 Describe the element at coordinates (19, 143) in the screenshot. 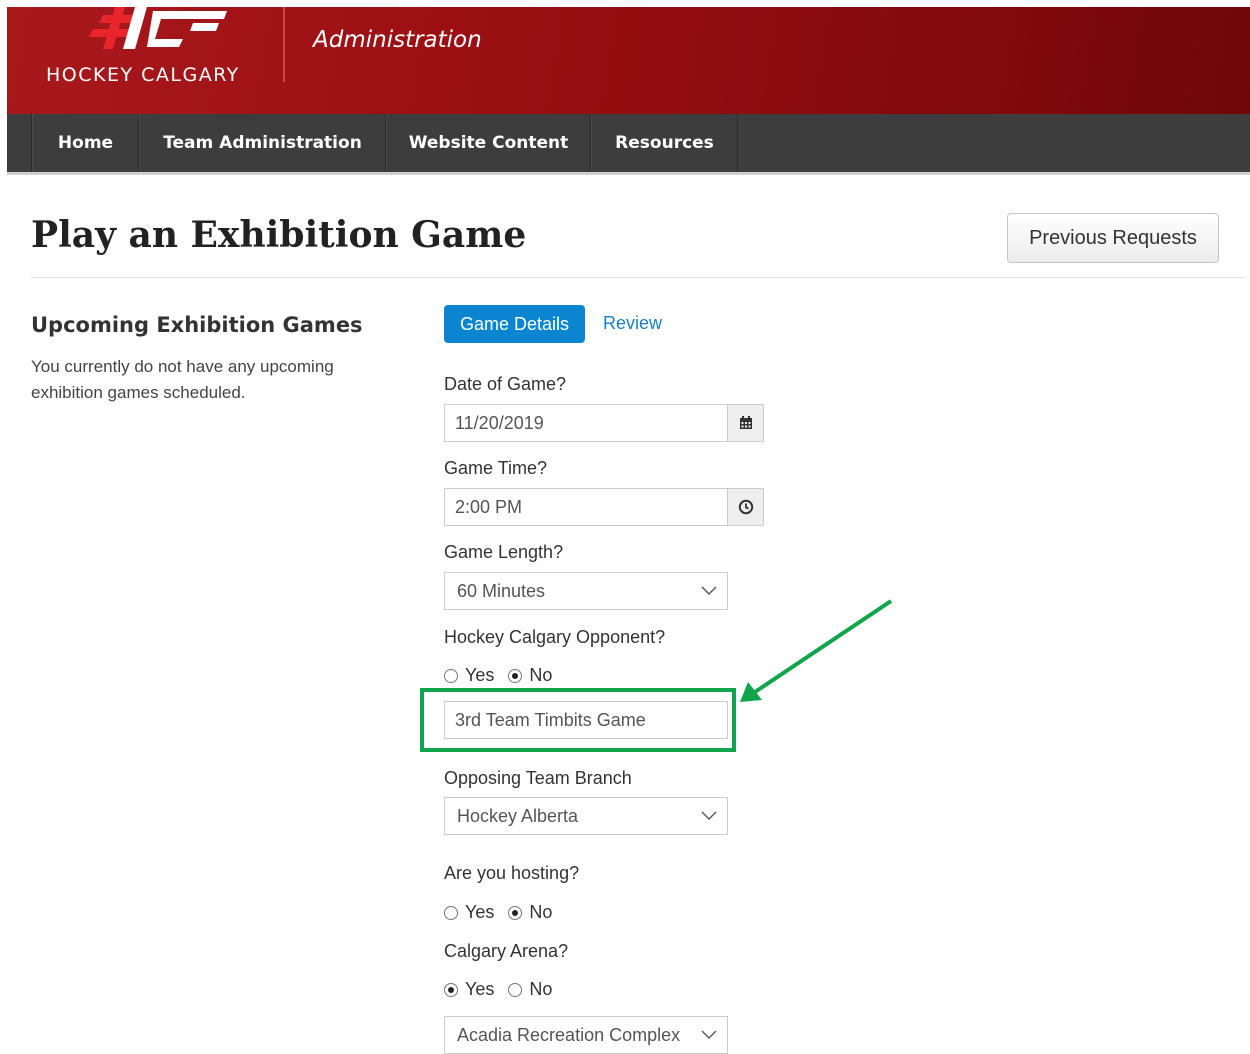

I see `nav-spacer` at that location.